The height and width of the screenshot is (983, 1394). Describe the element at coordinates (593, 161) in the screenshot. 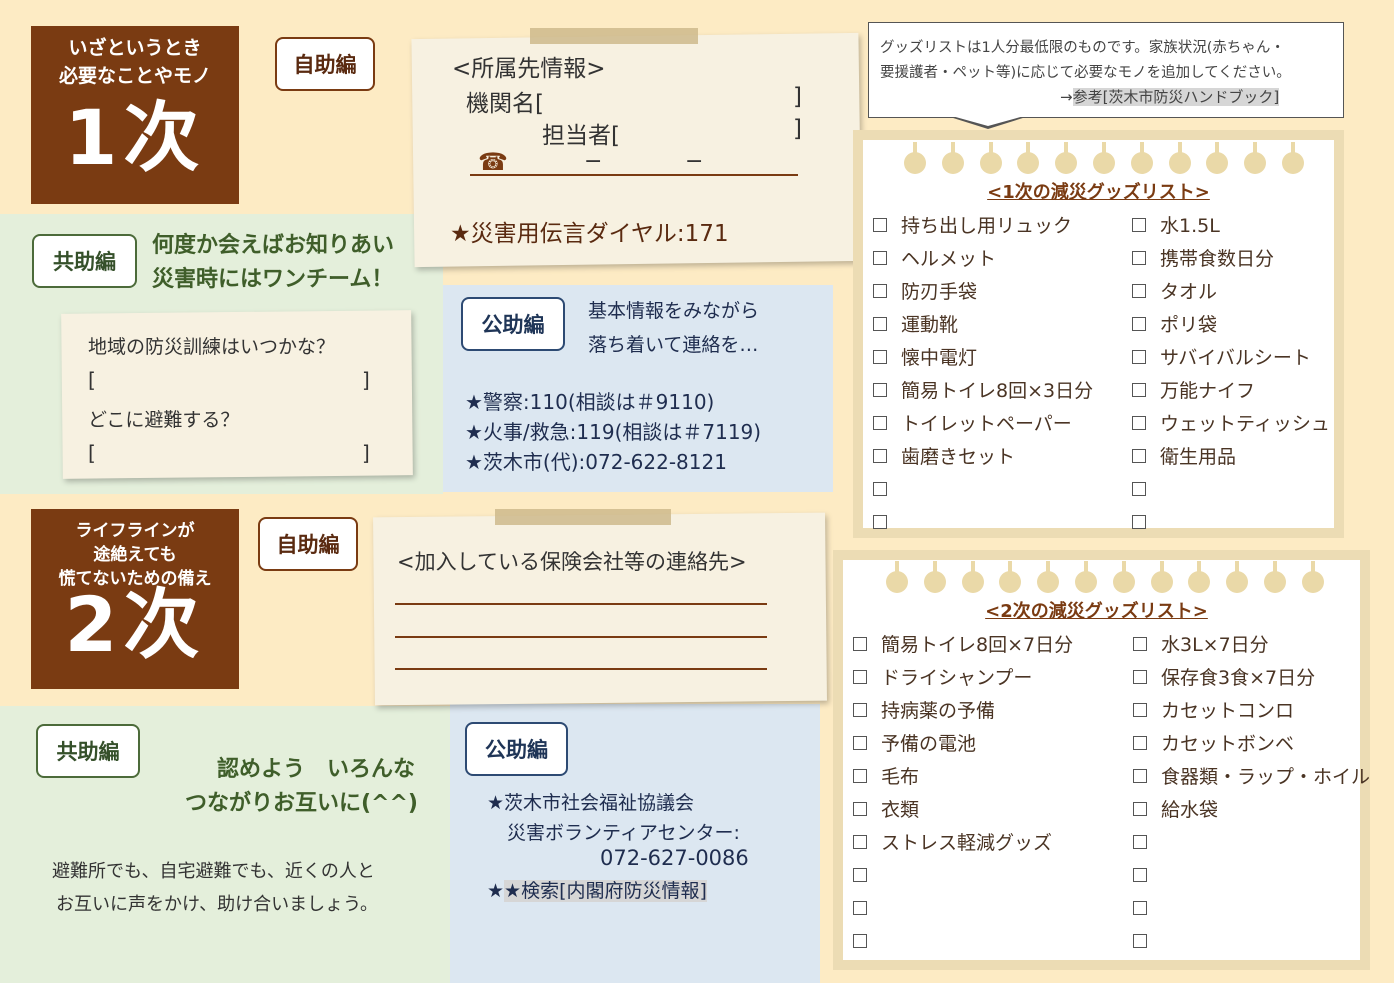

I see `phone-dash-1: −` at that location.